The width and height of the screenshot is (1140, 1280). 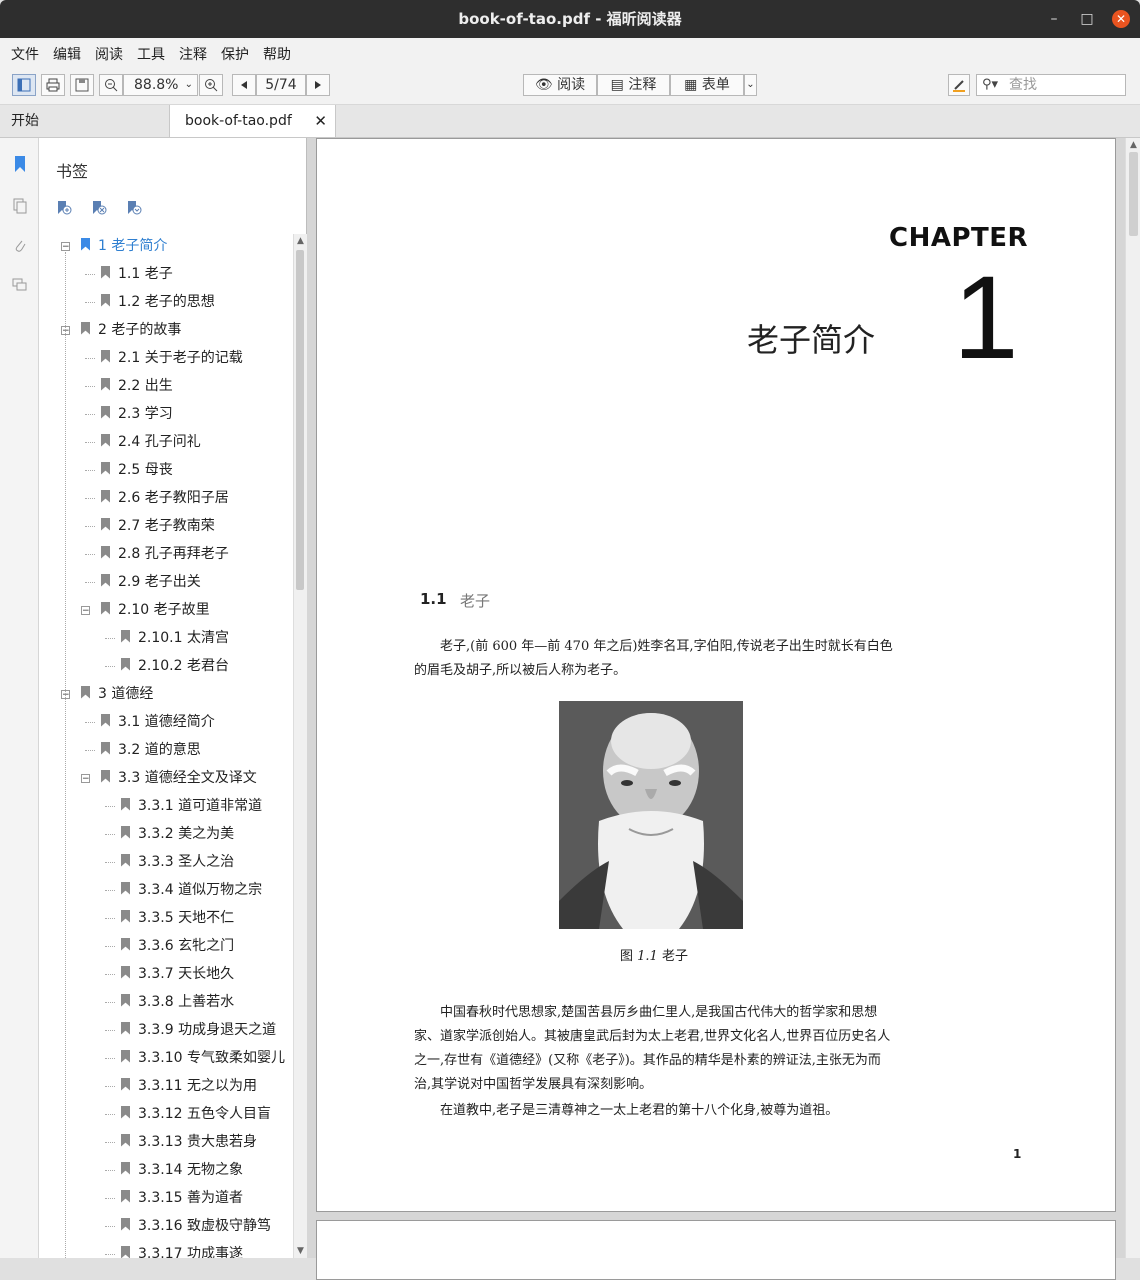 What do you see at coordinates (177, 834) in the screenshot?
I see `bookmark-item: 3.3.2 美之为美` at bounding box center [177, 834].